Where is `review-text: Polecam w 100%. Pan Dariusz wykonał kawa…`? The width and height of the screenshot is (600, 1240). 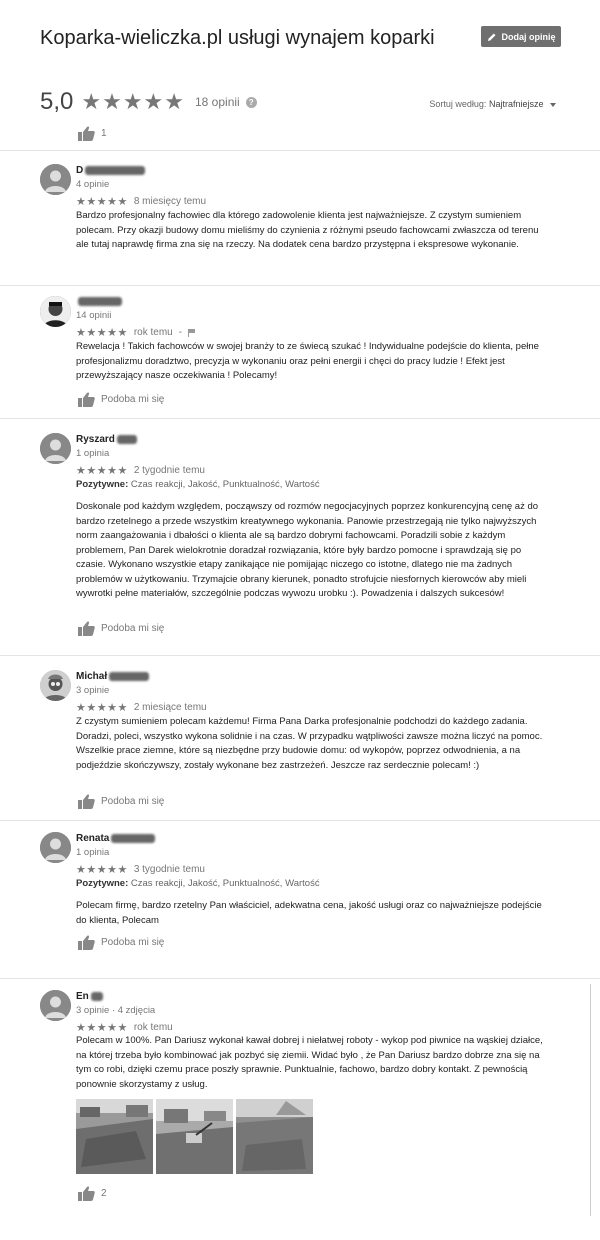
review-text: Polecam w 100%. Pan Dariusz wykonał kawa… is located at coordinates (309, 1062).